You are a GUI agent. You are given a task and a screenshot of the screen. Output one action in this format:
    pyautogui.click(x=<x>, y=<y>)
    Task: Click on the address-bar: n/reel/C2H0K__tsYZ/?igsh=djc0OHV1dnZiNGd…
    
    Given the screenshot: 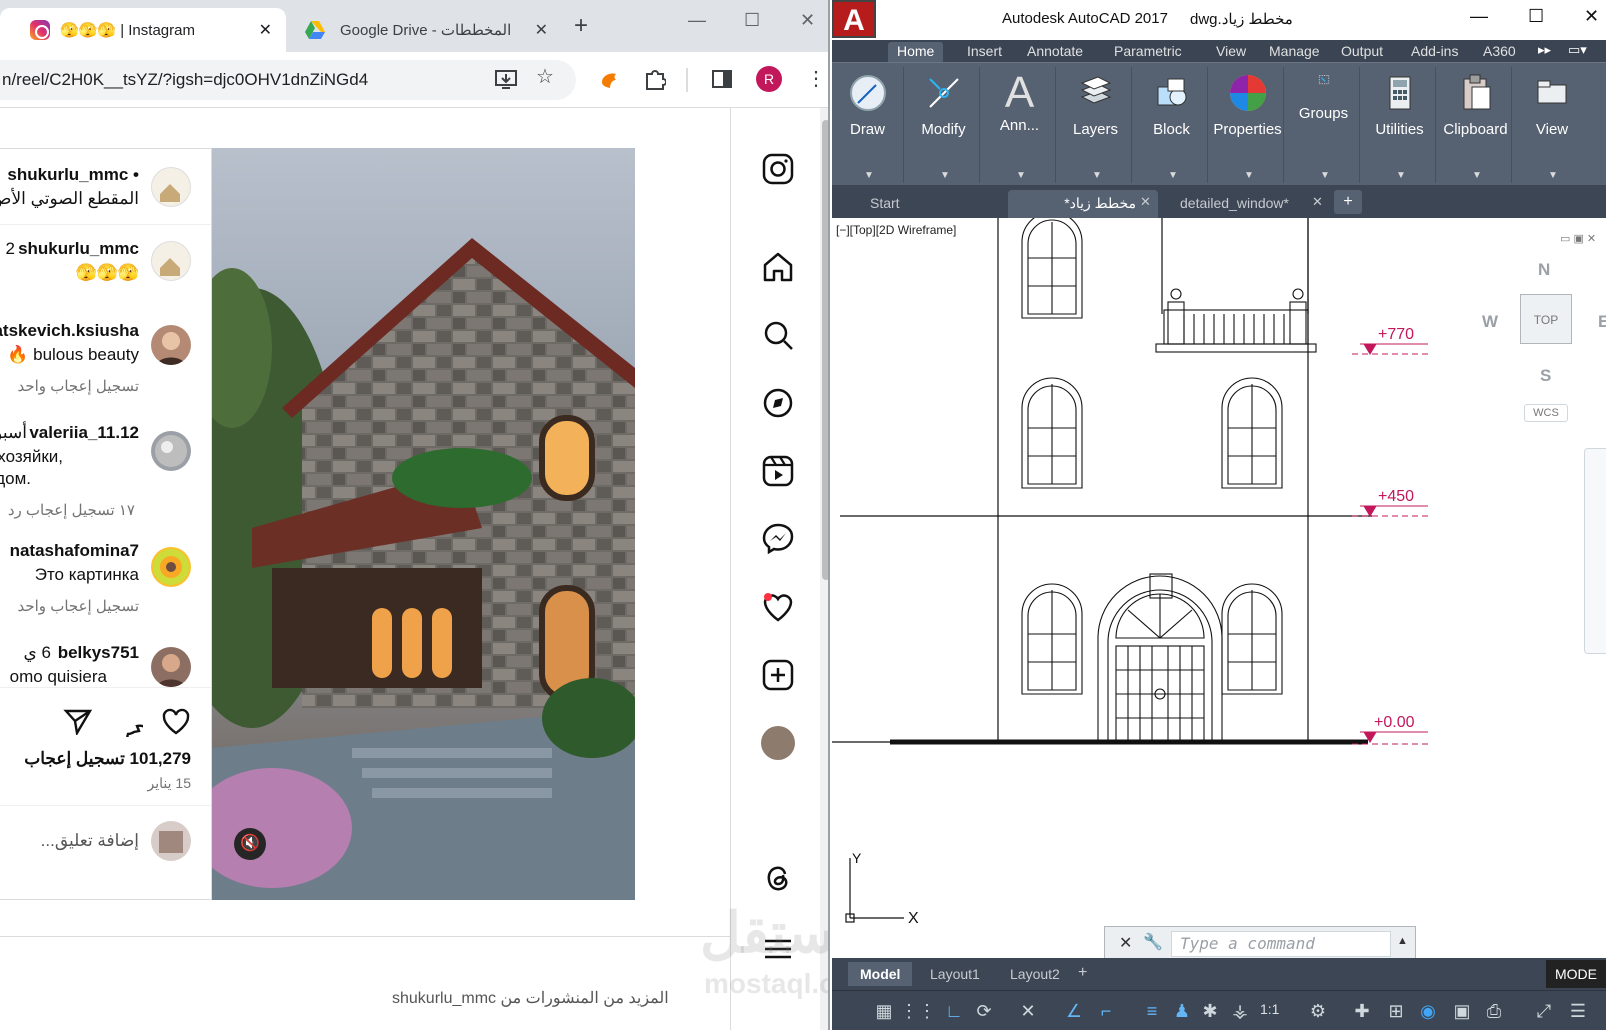 What is the action you would take?
    pyautogui.click(x=288, y=80)
    